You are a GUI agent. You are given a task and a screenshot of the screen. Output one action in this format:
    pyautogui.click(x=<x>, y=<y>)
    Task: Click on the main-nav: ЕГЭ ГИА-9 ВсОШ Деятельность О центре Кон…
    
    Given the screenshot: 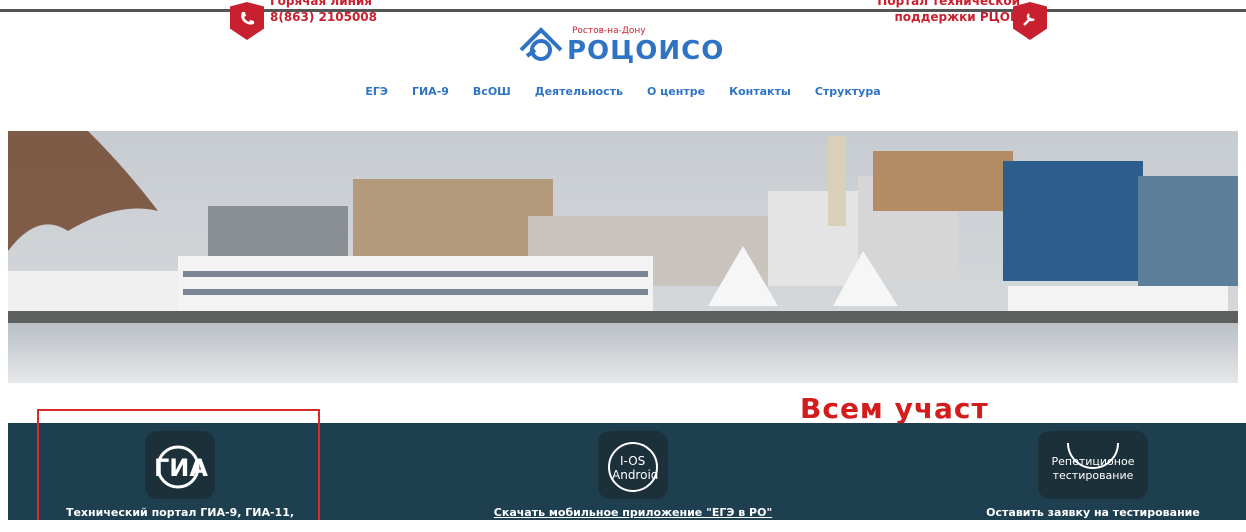 What is the action you would take?
    pyautogui.click(x=623, y=91)
    